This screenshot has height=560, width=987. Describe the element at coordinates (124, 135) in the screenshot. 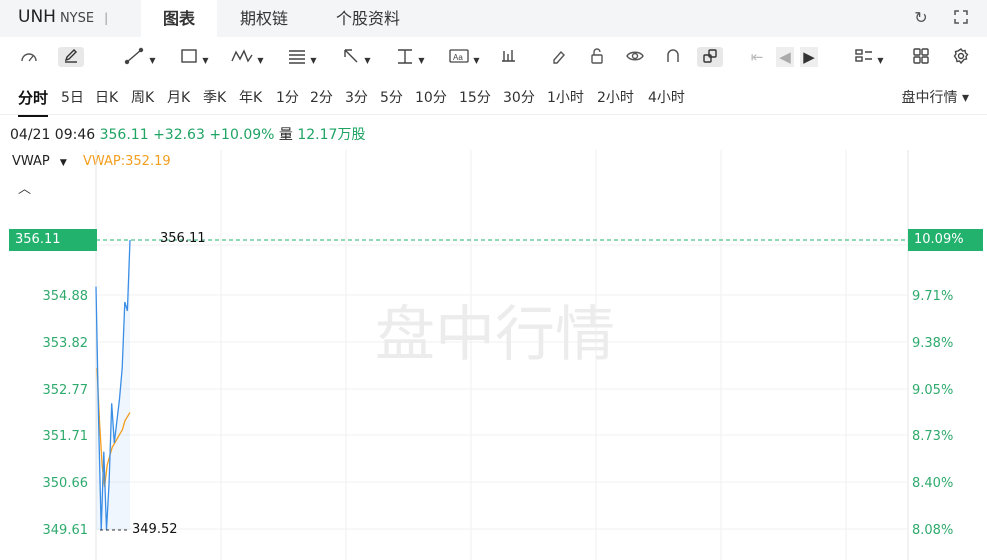

I see `quote-price: 356.11` at that location.